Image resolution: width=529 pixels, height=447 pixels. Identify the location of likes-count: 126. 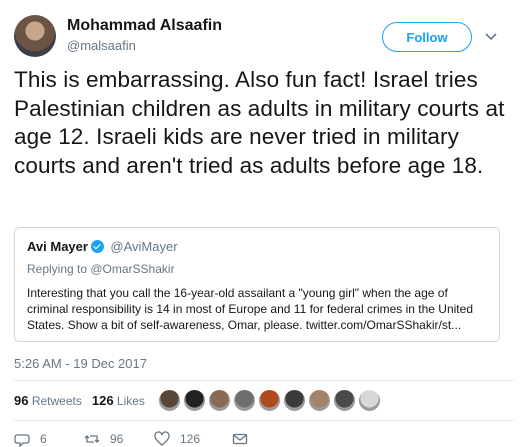
(103, 400).